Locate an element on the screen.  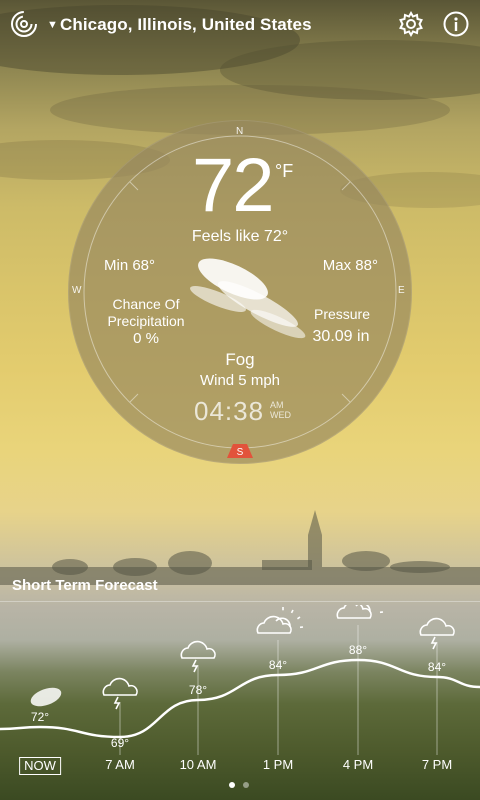
forecast-time-label: 7 AM is located at coordinates (120, 764).